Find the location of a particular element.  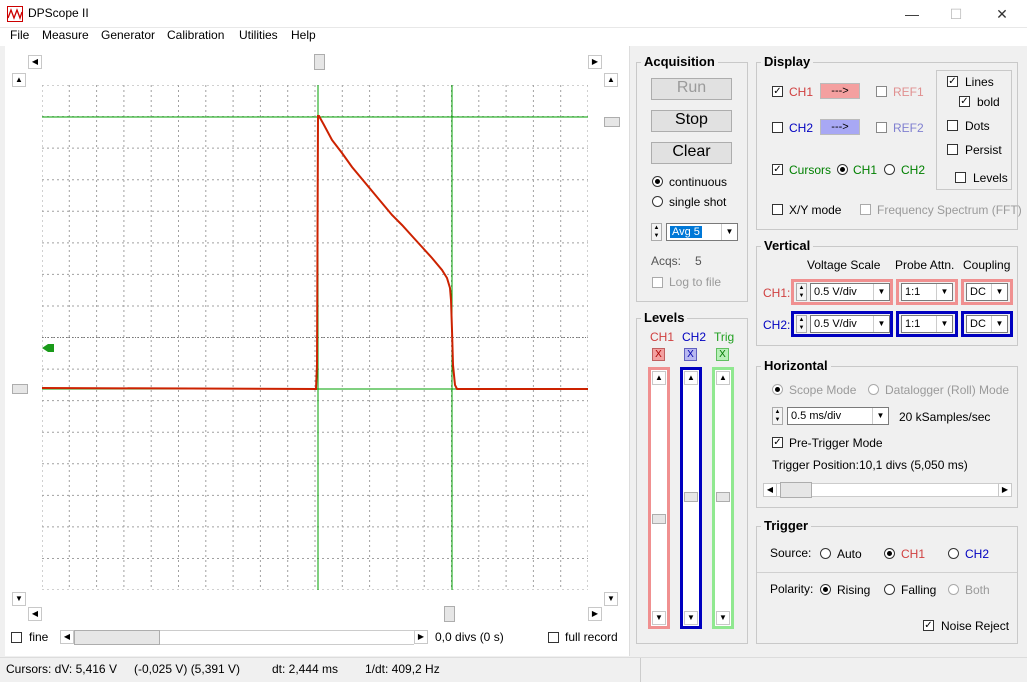

persist-checkbox is located at coordinates (952, 149).